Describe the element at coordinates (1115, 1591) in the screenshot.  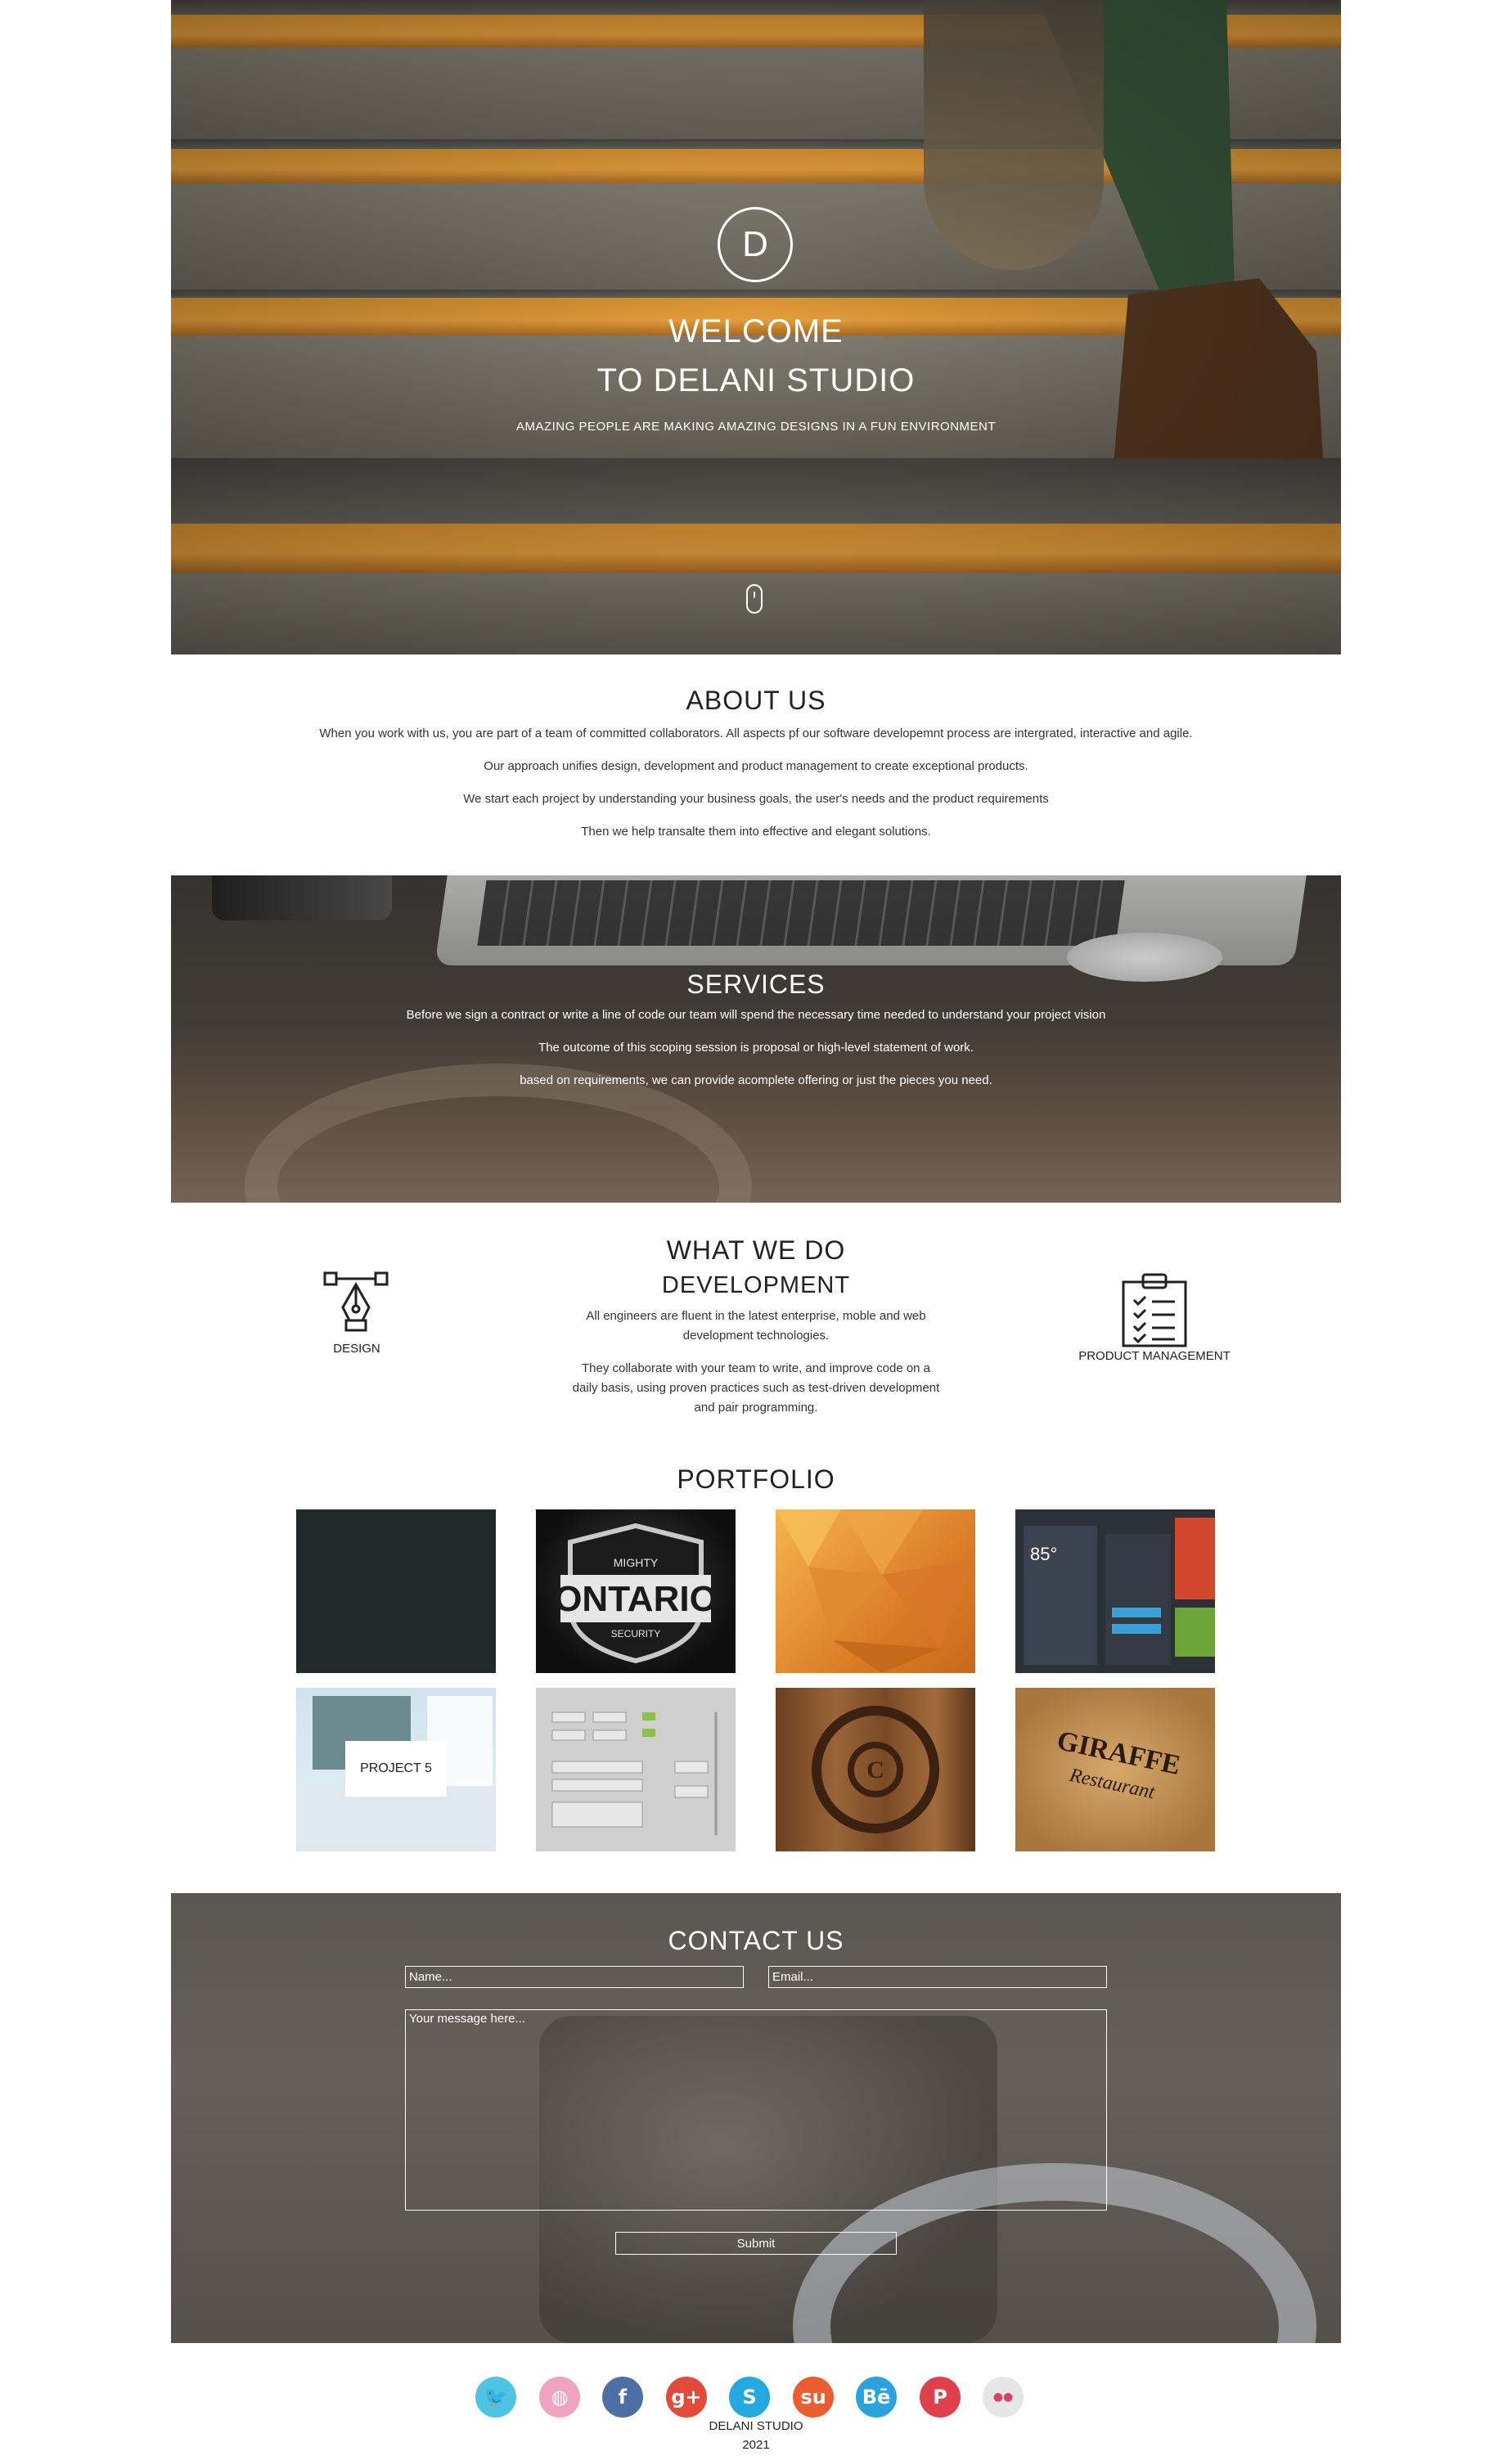
I see `portfolio-item: 85°` at that location.